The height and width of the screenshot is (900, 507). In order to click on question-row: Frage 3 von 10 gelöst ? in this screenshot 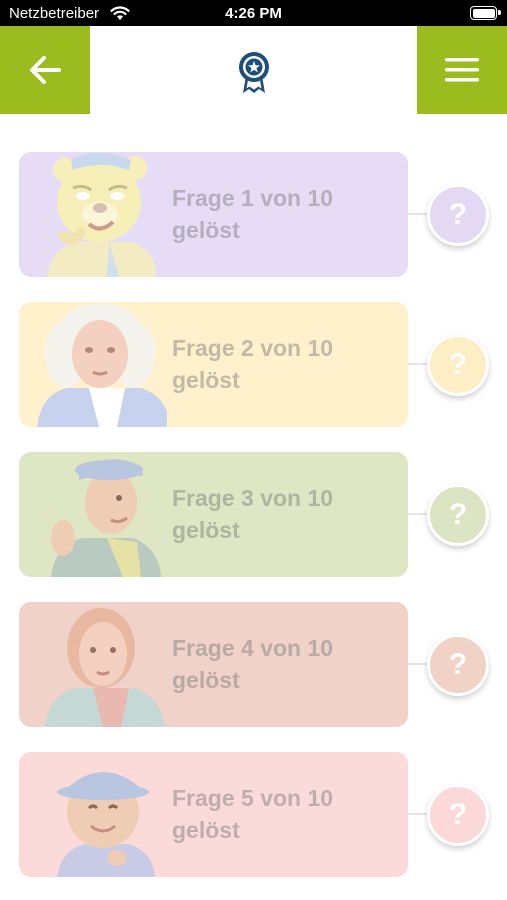, I will do `click(253, 516)`.